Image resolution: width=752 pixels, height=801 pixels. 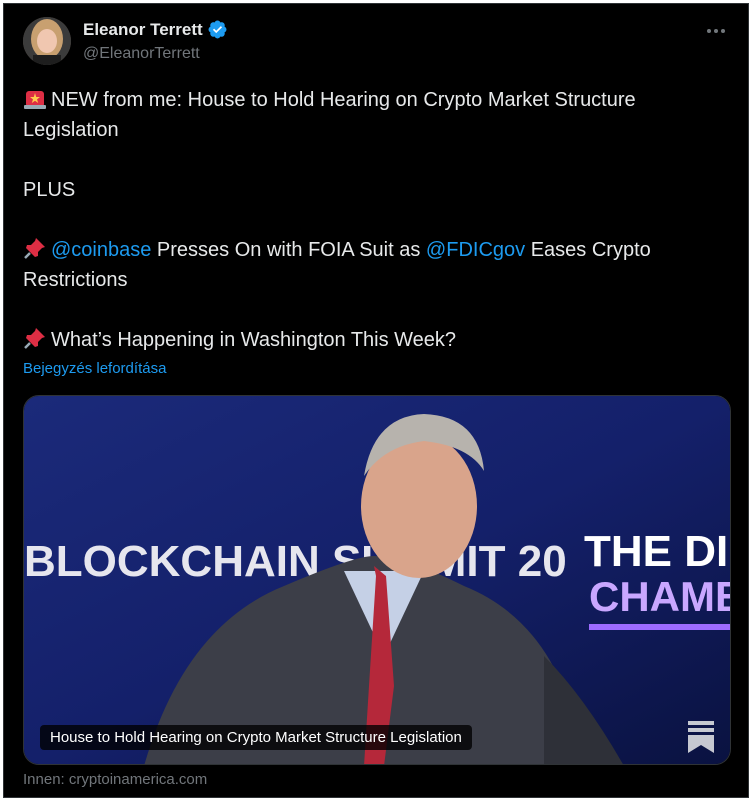 What do you see at coordinates (101, 250) in the screenshot?
I see `mention-coinbase: @coinbase` at bounding box center [101, 250].